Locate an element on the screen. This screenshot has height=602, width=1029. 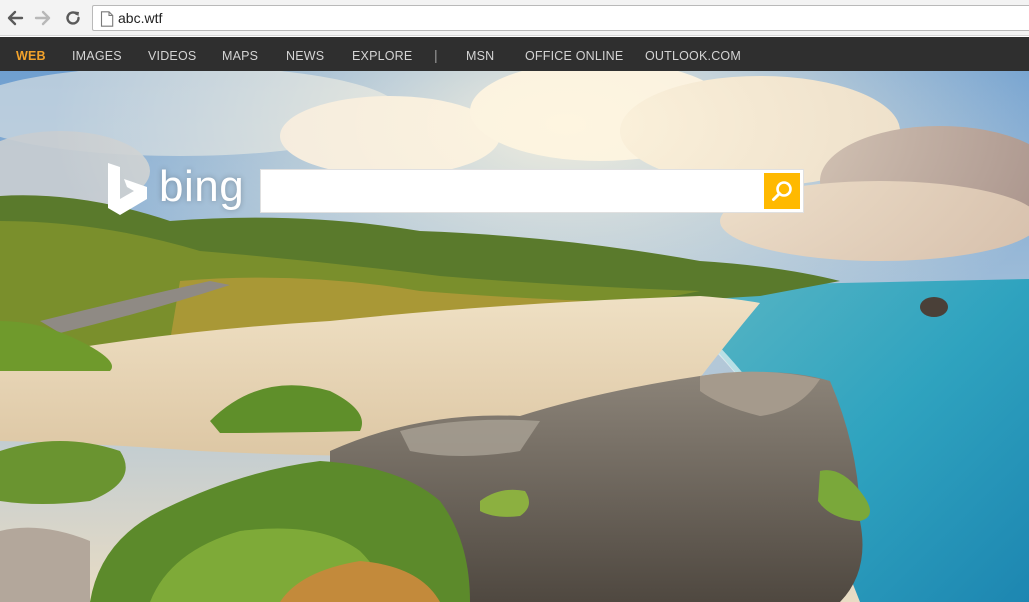
nav-maps: MAPS is located at coordinates (240, 56).